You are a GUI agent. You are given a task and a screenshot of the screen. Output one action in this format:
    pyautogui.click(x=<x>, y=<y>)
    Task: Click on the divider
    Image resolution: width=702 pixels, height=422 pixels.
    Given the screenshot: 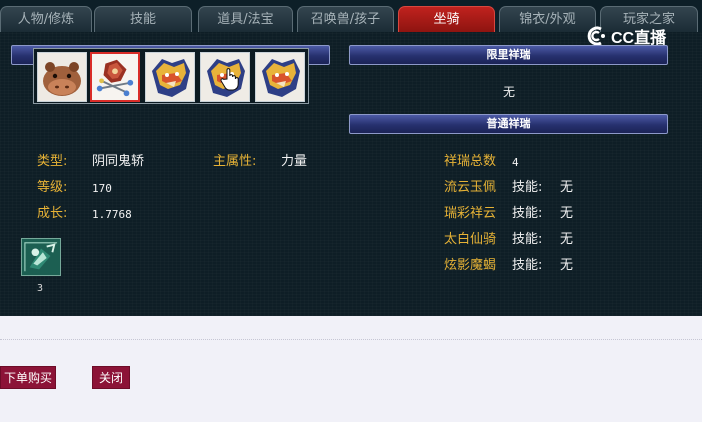 What is the action you would take?
    pyautogui.click(x=351, y=339)
    